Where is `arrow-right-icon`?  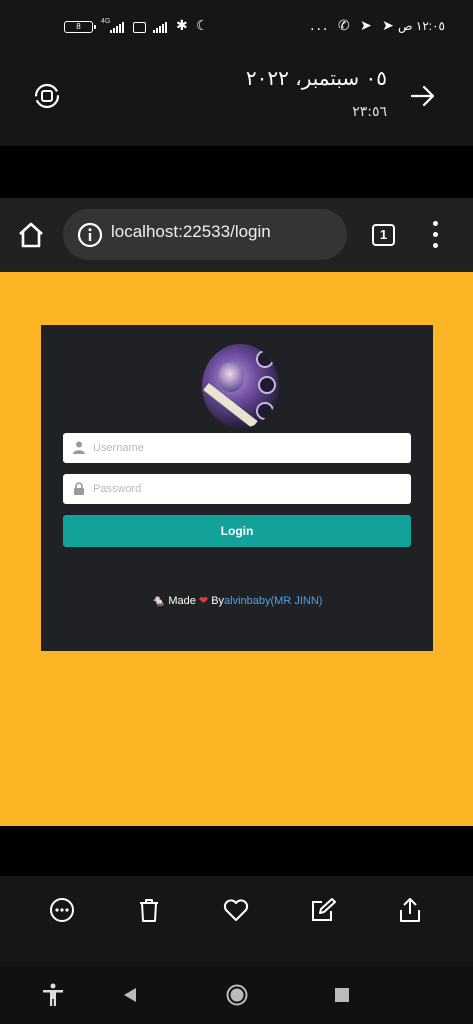 arrow-right-icon is located at coordinates (423, 96).